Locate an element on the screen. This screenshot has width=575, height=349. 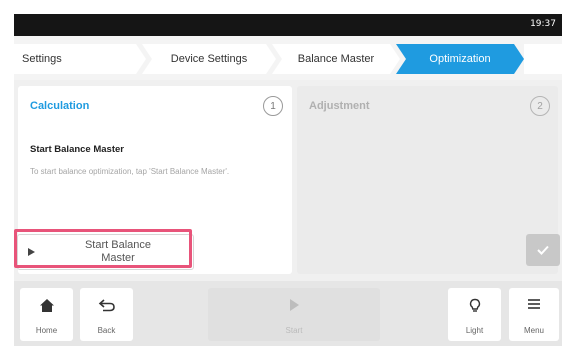
breadcrumb-optimization: Optimization is located at coordinates (460, 59).